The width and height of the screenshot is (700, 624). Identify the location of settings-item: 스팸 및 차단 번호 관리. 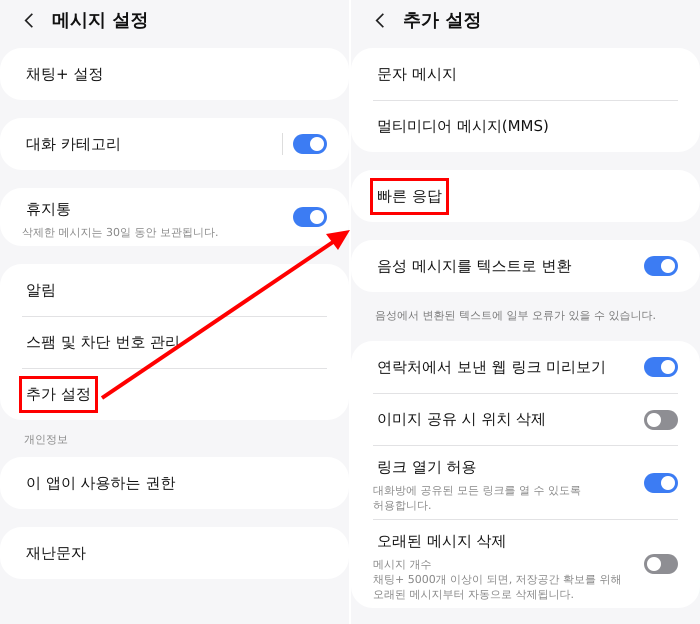
(174, 342).